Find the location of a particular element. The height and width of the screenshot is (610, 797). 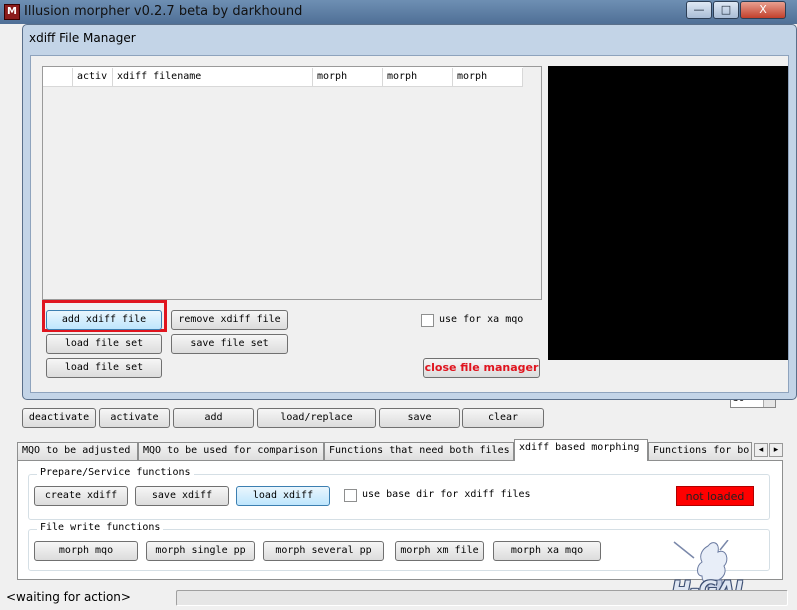

status-text: <waiting for action> is located at coordinates (68, 597).